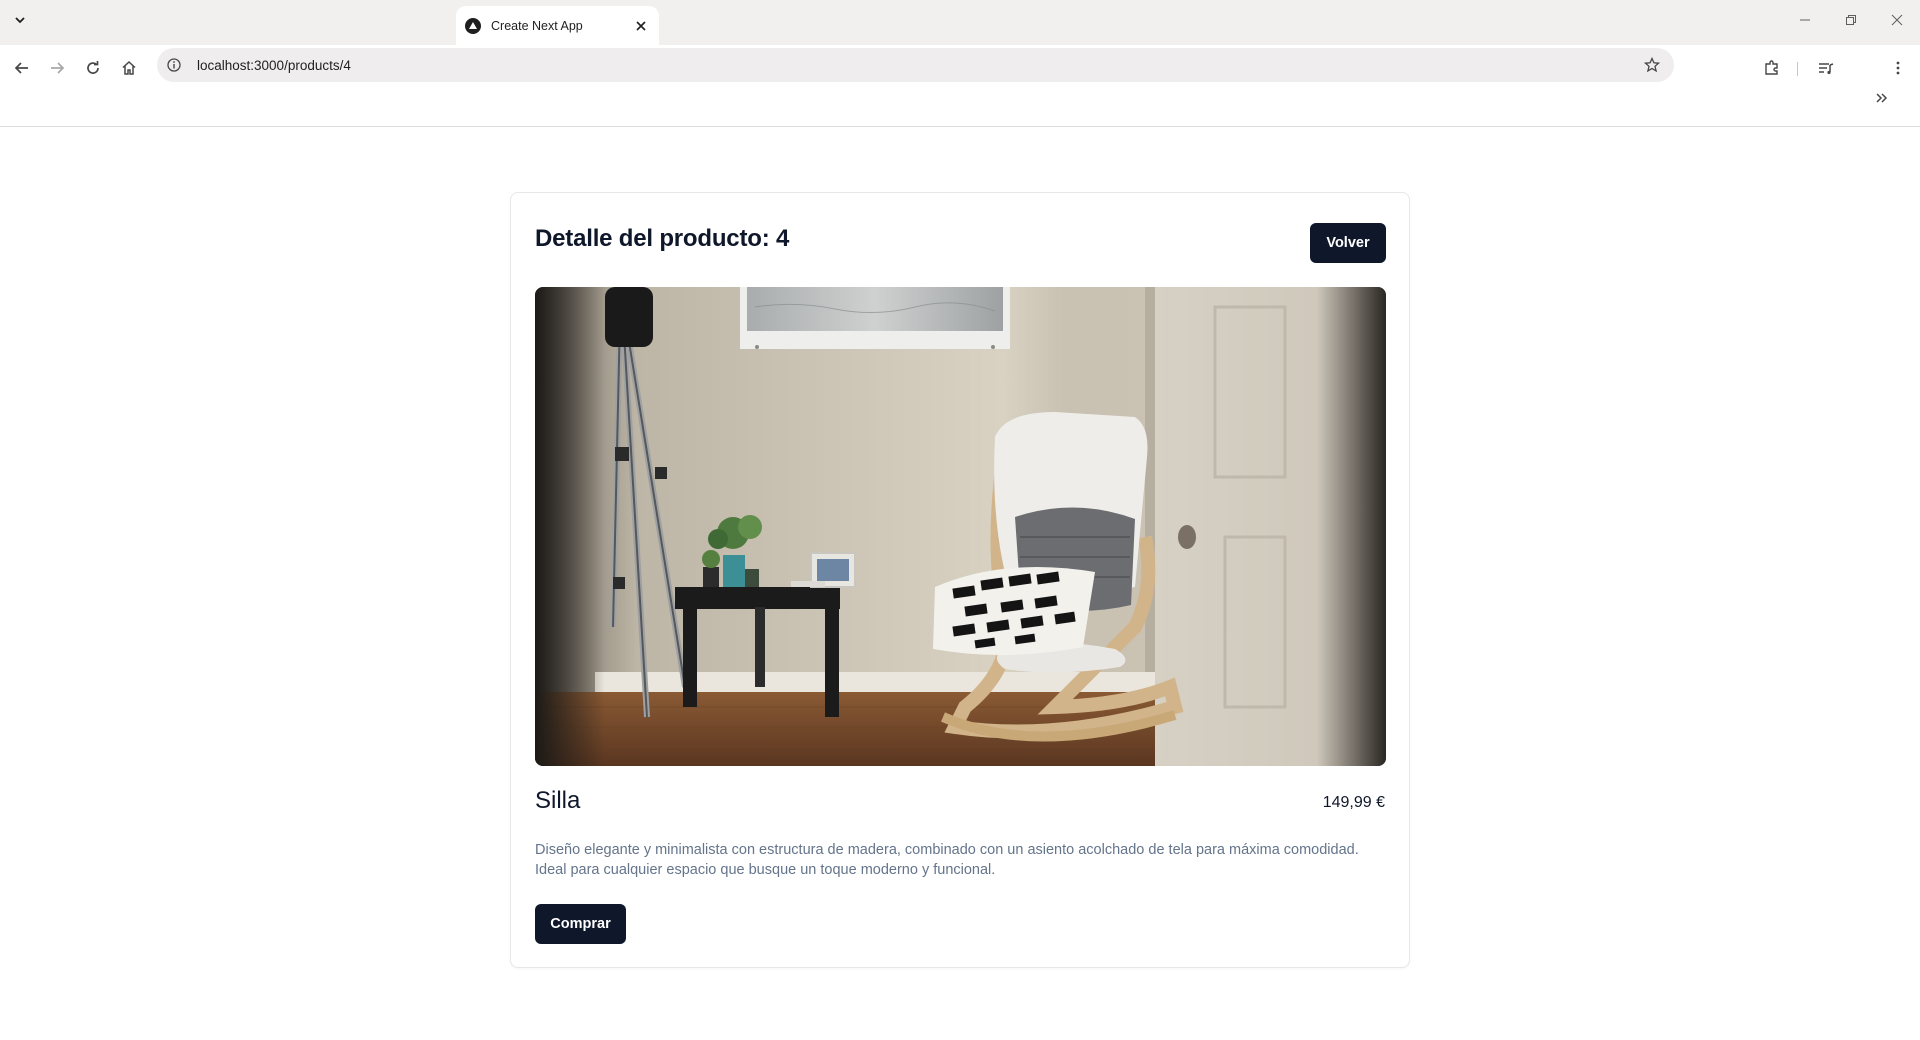 Image resolution: width=1920 pixels, height=1040 pixels. What do you see at coordinates (960, 22) in the screenshot?
I see `browser-tab-strip: Create Next App` at bounding box center [960, 22].